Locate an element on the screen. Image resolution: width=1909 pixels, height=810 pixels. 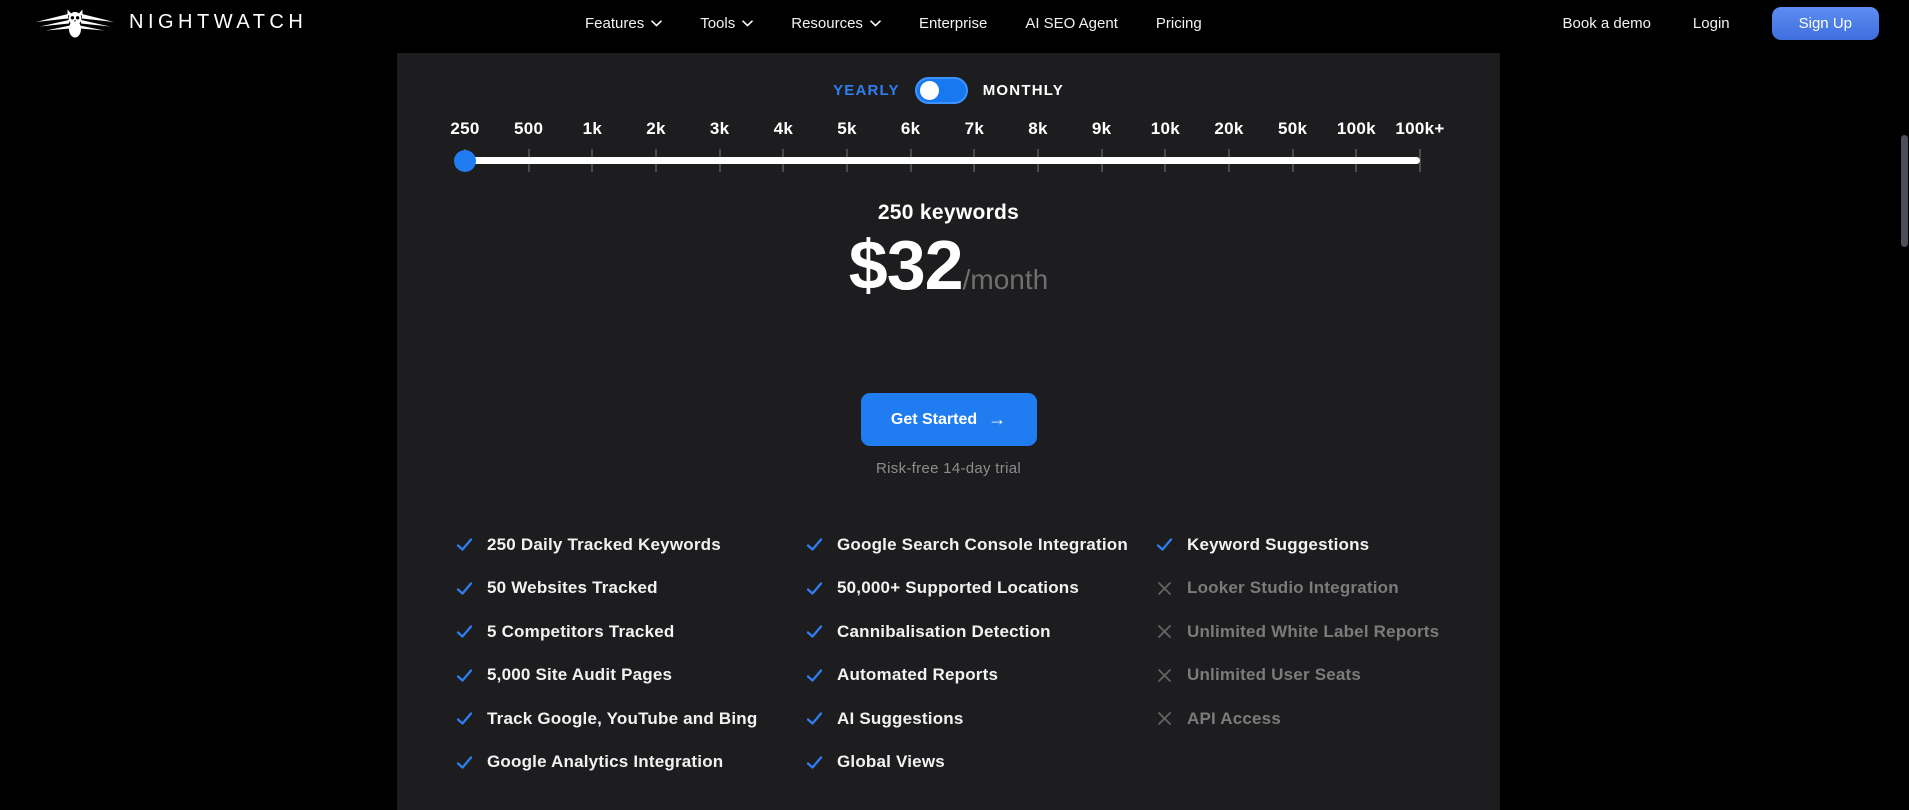
feature-item: 5,000 Site Audit Pages is located at coordinates (630, 676).